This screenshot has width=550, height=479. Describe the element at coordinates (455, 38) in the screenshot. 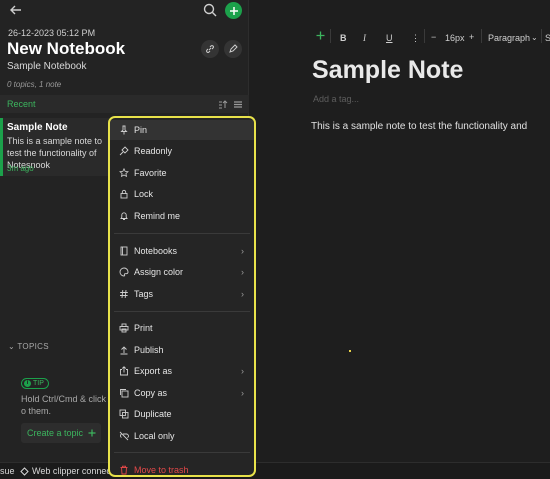

I see `font-size-value: 16px` at that location.